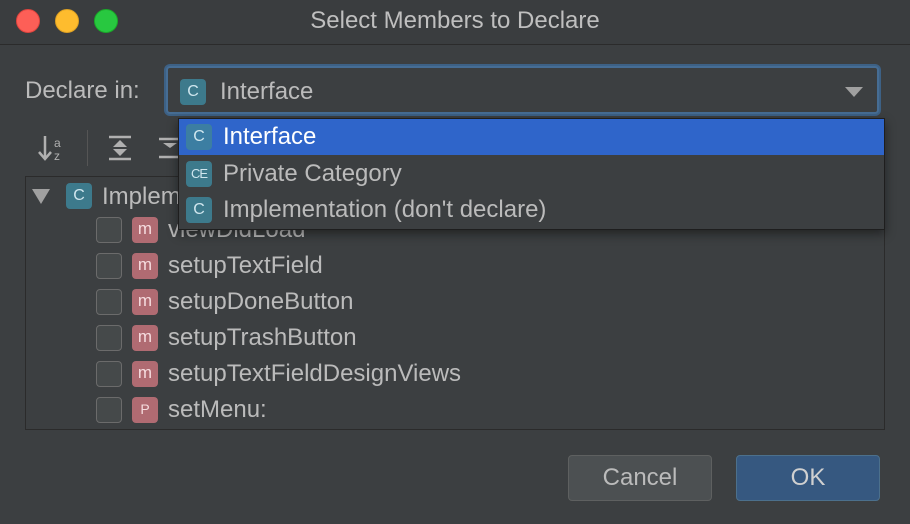  I want to click on sort-alphabetically-icon: a z, so click(54, 148).